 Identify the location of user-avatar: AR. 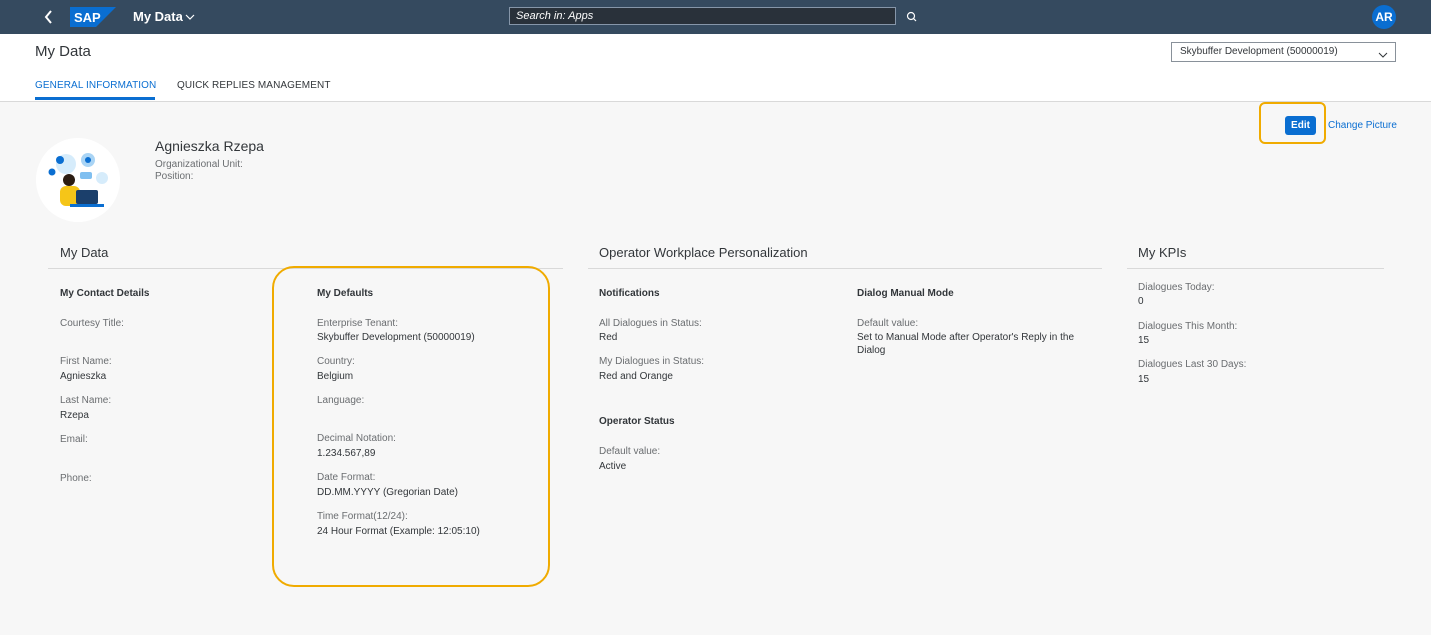
(1384, 17).